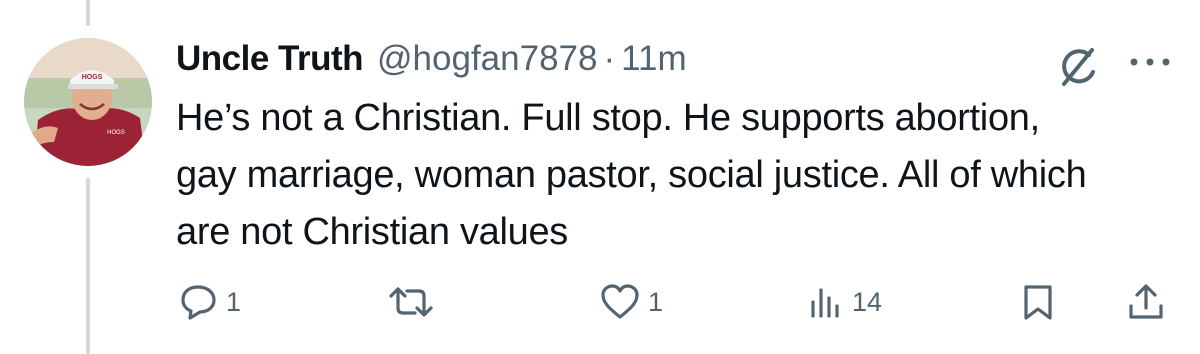  What do you see at coordinates (654, 59) in the screenshot?
I see `timestamp: 11m` at bounding box center [654, 59].